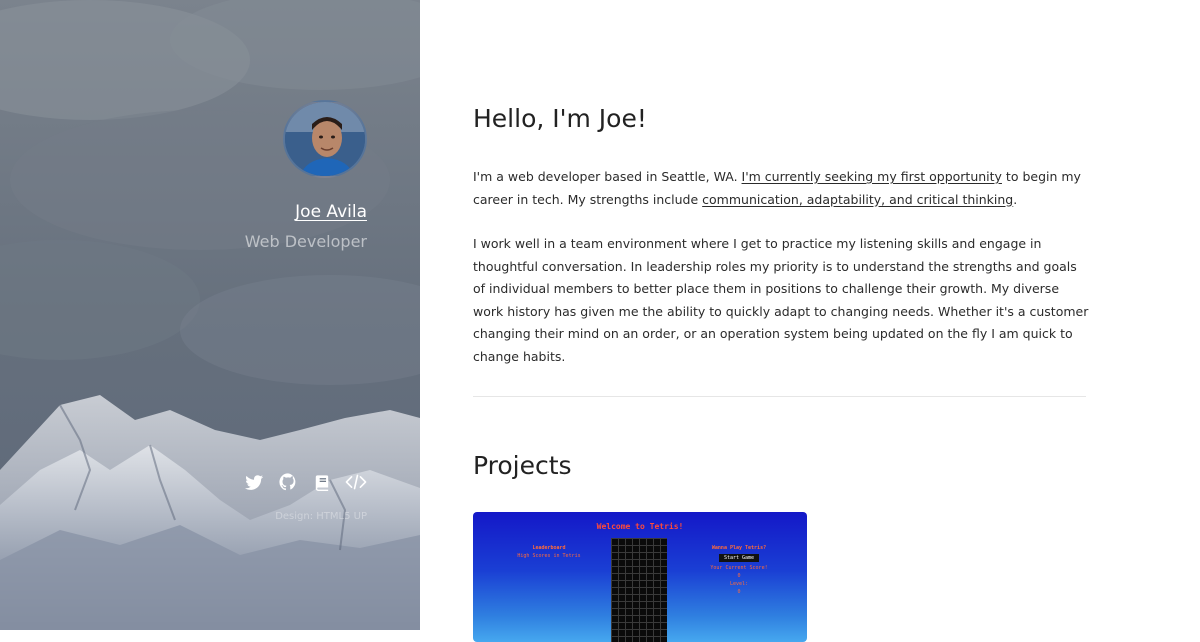 The height and width of the screenshot is (642, 1200). What do you see at coordinates (639, 590) in the screenshot?
I see `tetris-board-grid` at bounding box center [639, 590].